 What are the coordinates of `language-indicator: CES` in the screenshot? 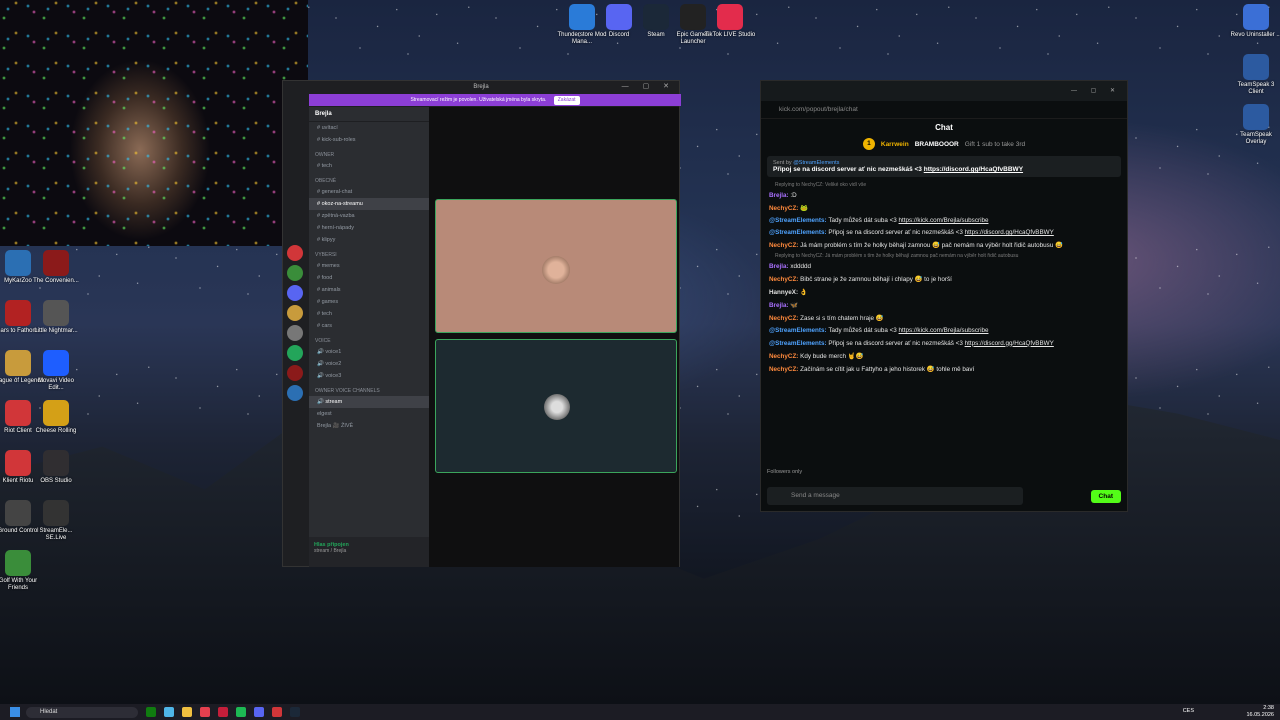 It's located at (1188, 711).